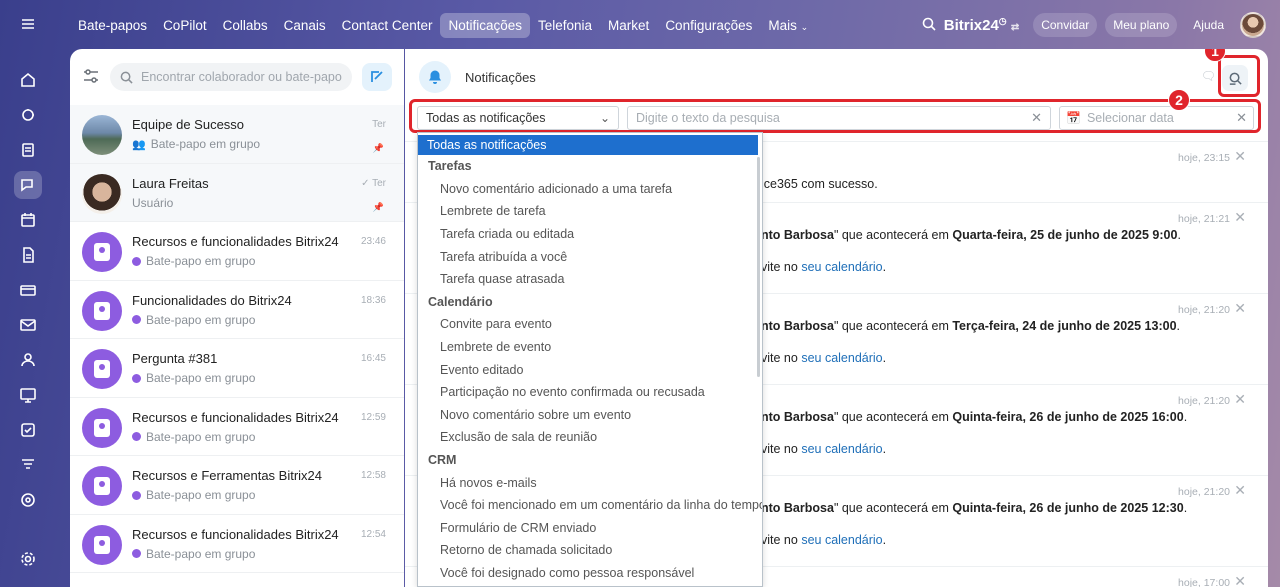 The image size is (1280, 587). I want to click on toggle-icon: ⇄, so click(1015, 27).